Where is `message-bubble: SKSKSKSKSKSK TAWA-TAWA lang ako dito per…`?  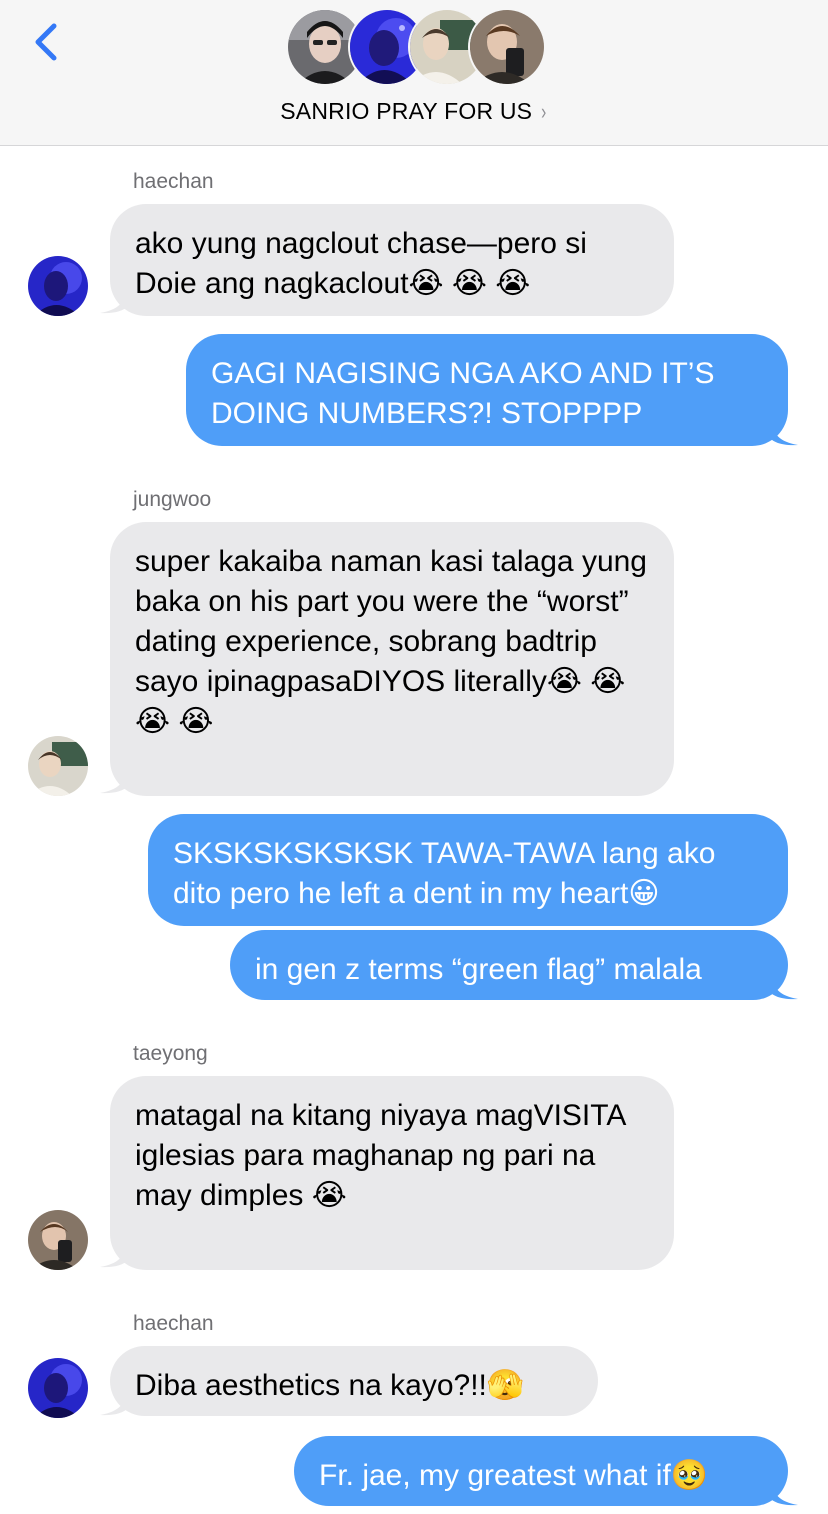
message-bubble: SKSKSKSKSKSK TAWA-TAWA lang ako dito per… is located at coordinates (468, 870).